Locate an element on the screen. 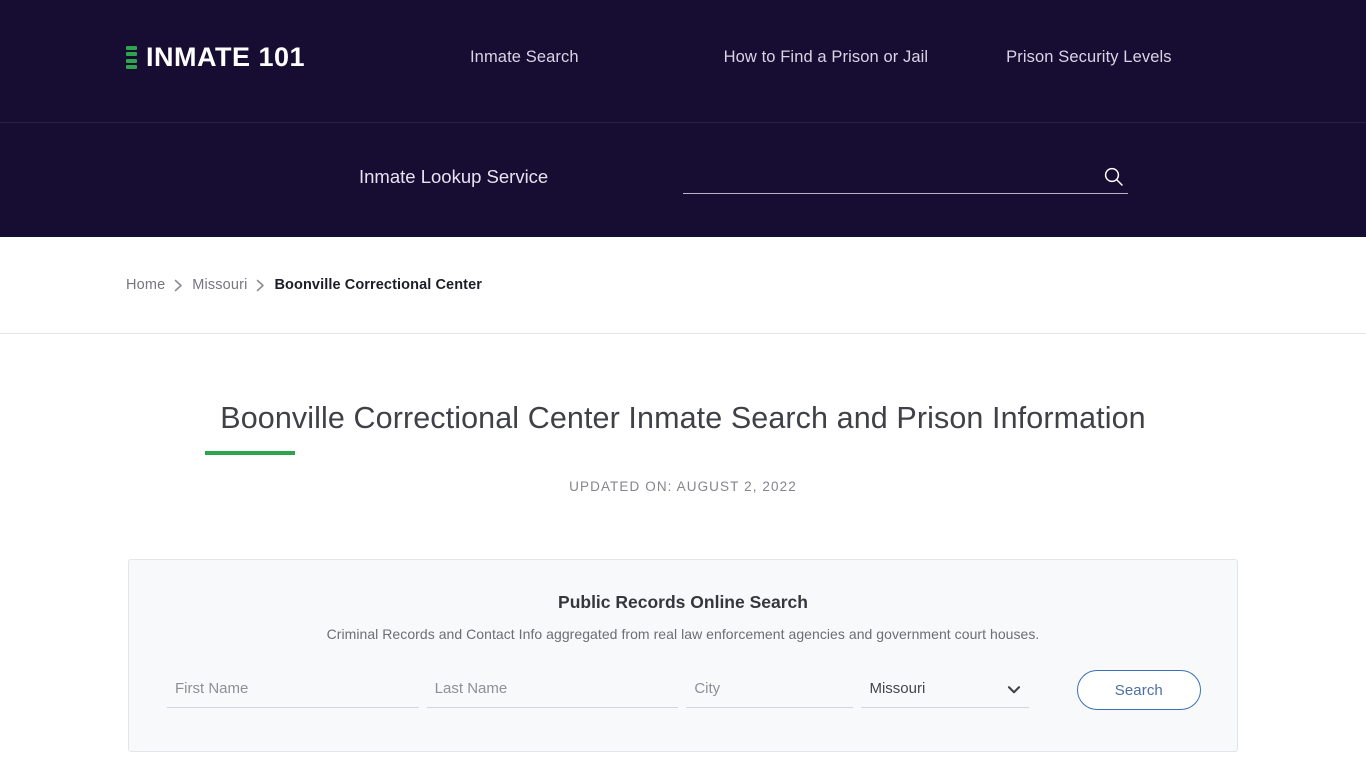  nav-link-prison-security-levels: Prison Security Levels is located at coordinates (1088, 57).